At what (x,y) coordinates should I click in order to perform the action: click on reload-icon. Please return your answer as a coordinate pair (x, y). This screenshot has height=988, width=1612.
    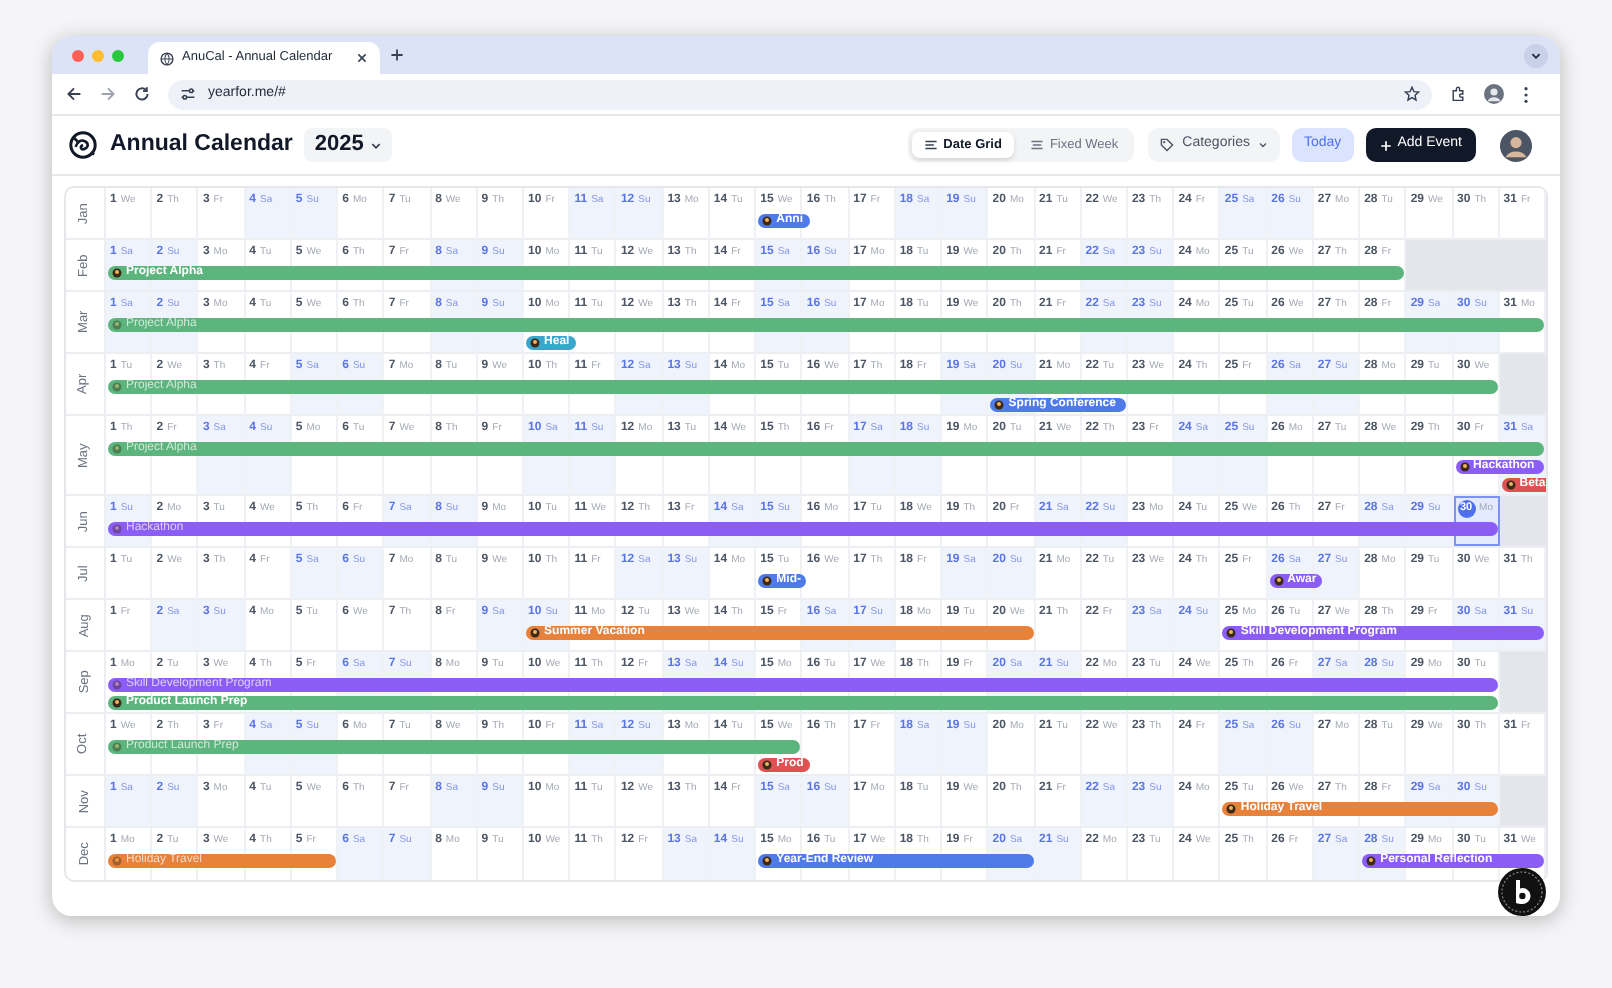
    Looking at the image, I should click on (142, 94).